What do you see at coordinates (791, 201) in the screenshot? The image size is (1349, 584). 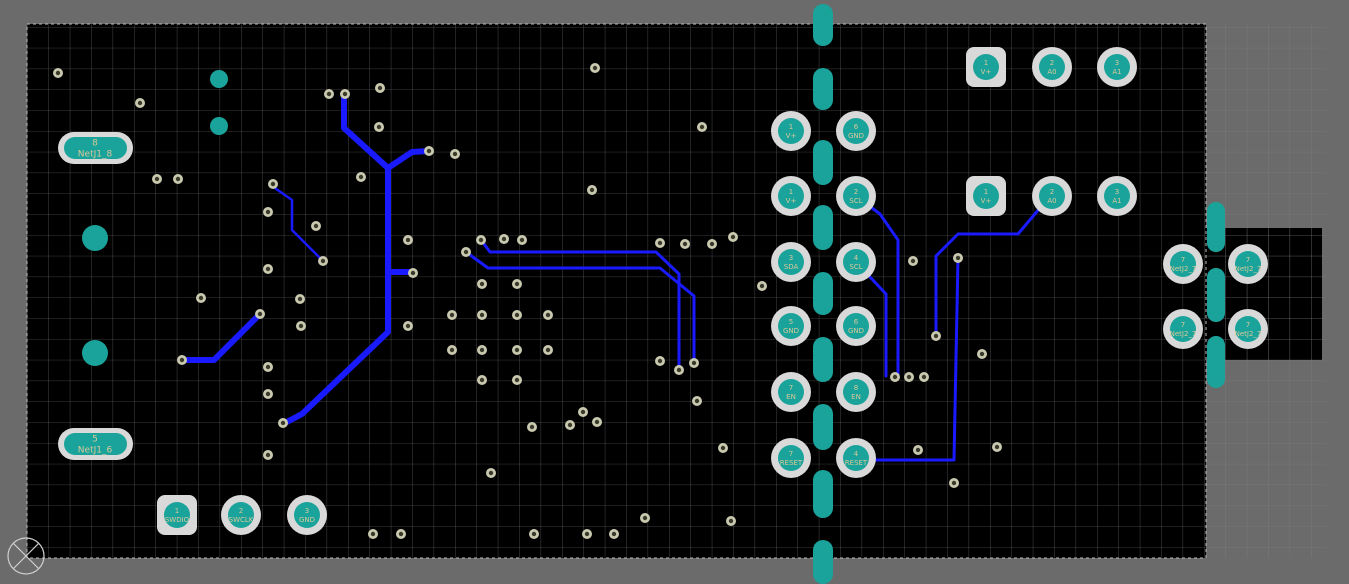 I see `pad-net-label: V+` at bounding box center [791, 201].